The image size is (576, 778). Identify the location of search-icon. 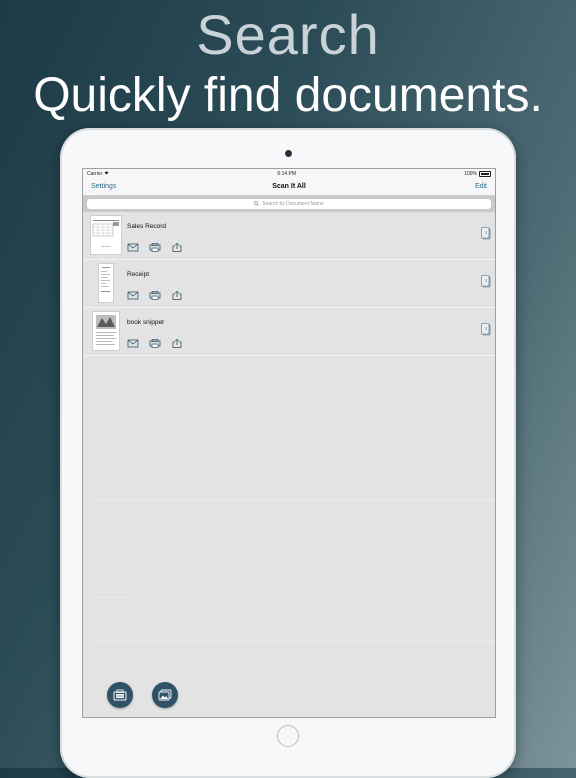
(257, 204).